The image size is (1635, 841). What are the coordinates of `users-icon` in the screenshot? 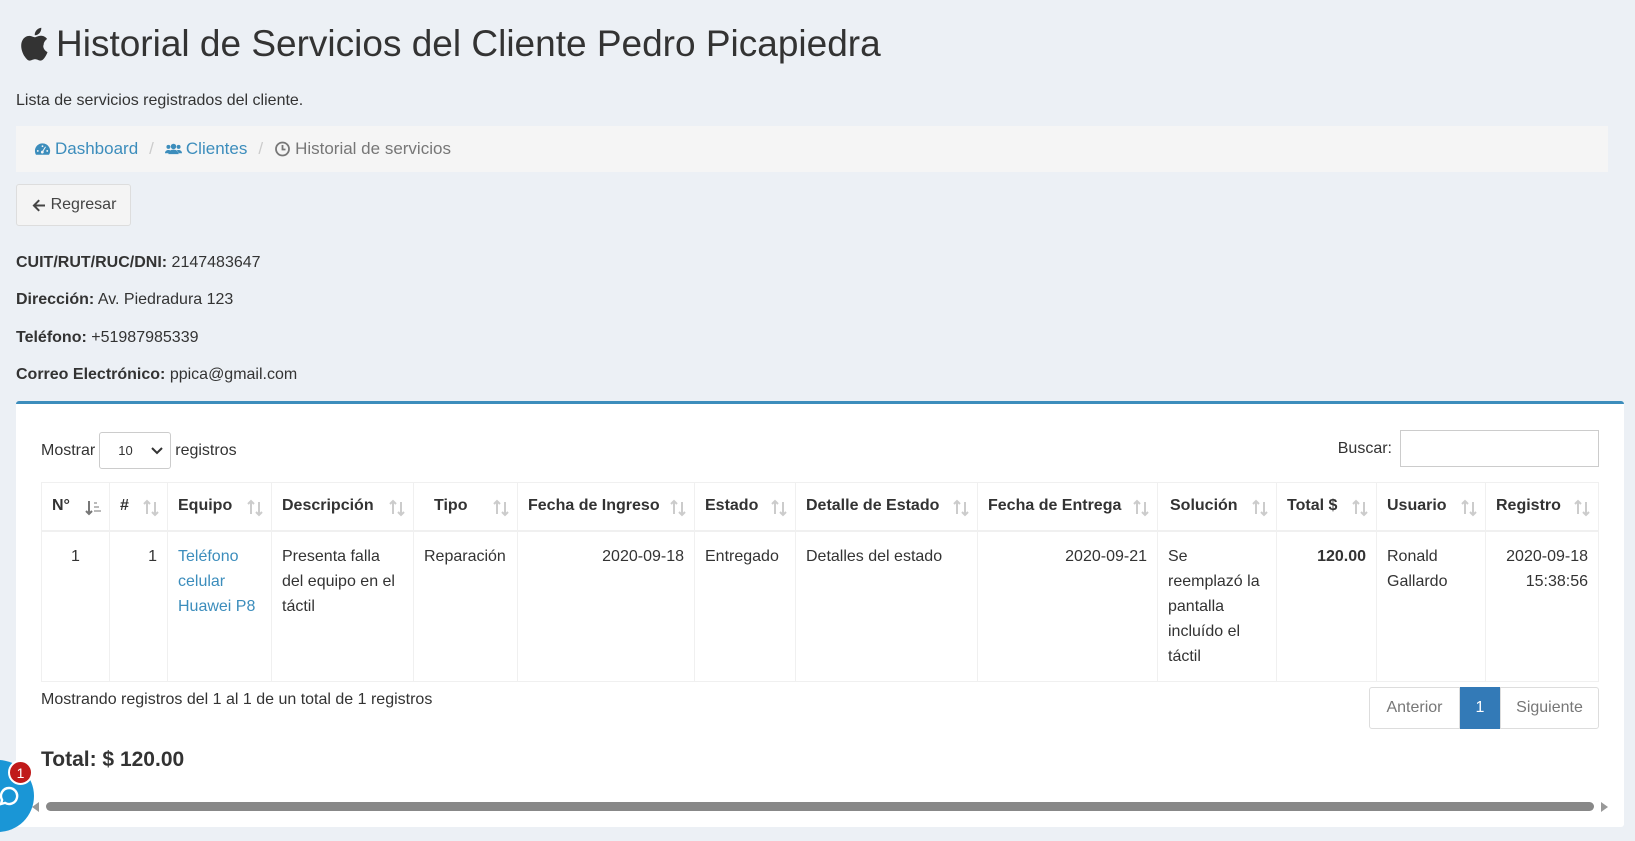 It's located at (173, 149).